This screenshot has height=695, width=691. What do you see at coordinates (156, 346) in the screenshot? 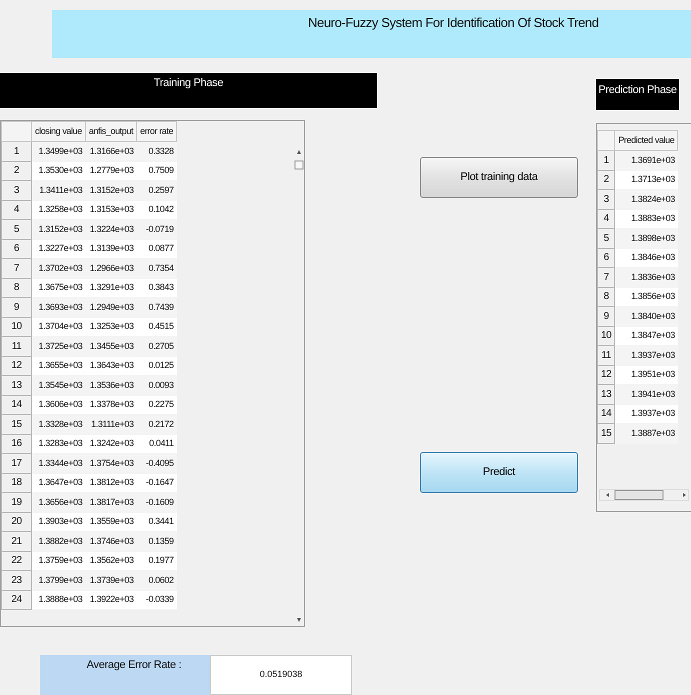
I see `table-cell: 0.2705` at bounding box center [156, 346].